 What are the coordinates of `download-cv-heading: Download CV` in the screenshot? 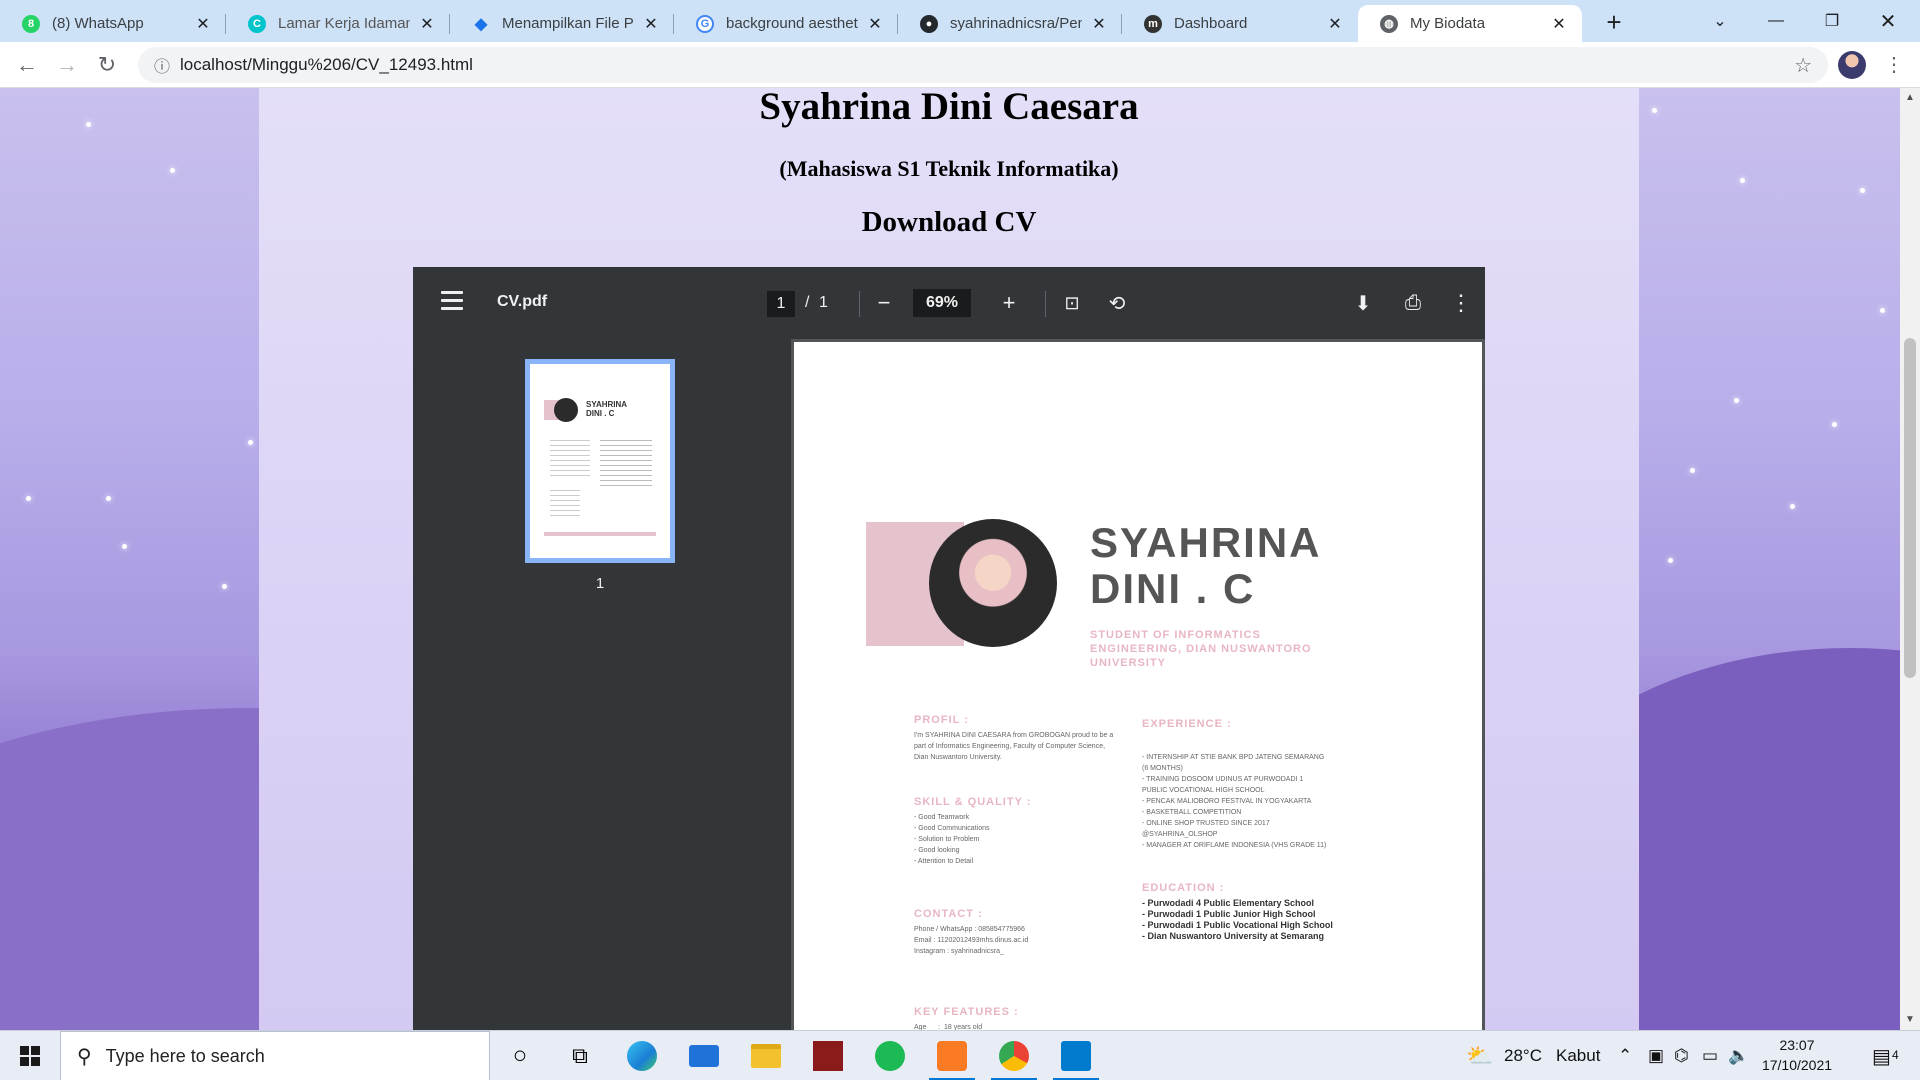 It's located at (949, 222).